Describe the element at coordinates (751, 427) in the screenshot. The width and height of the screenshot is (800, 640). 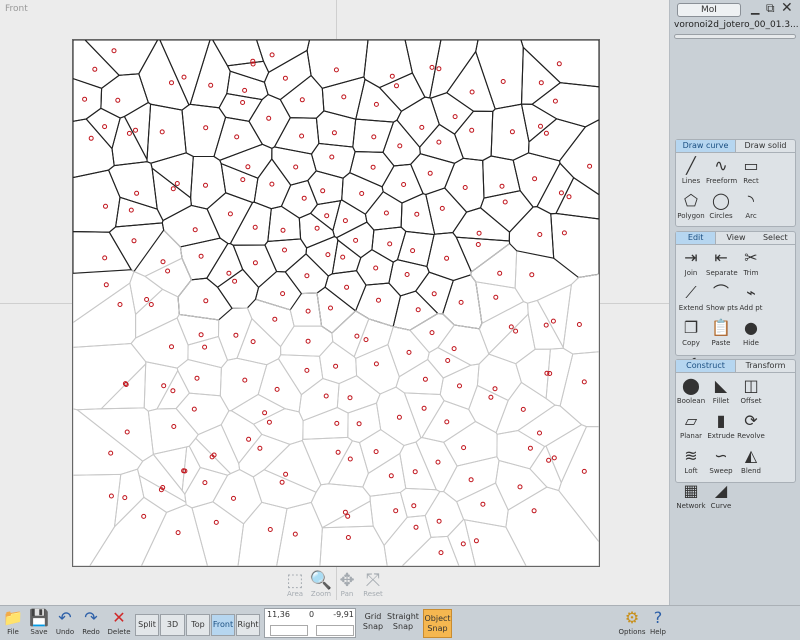
I see `revolve-tool: ⟳ Revolve` at that location.